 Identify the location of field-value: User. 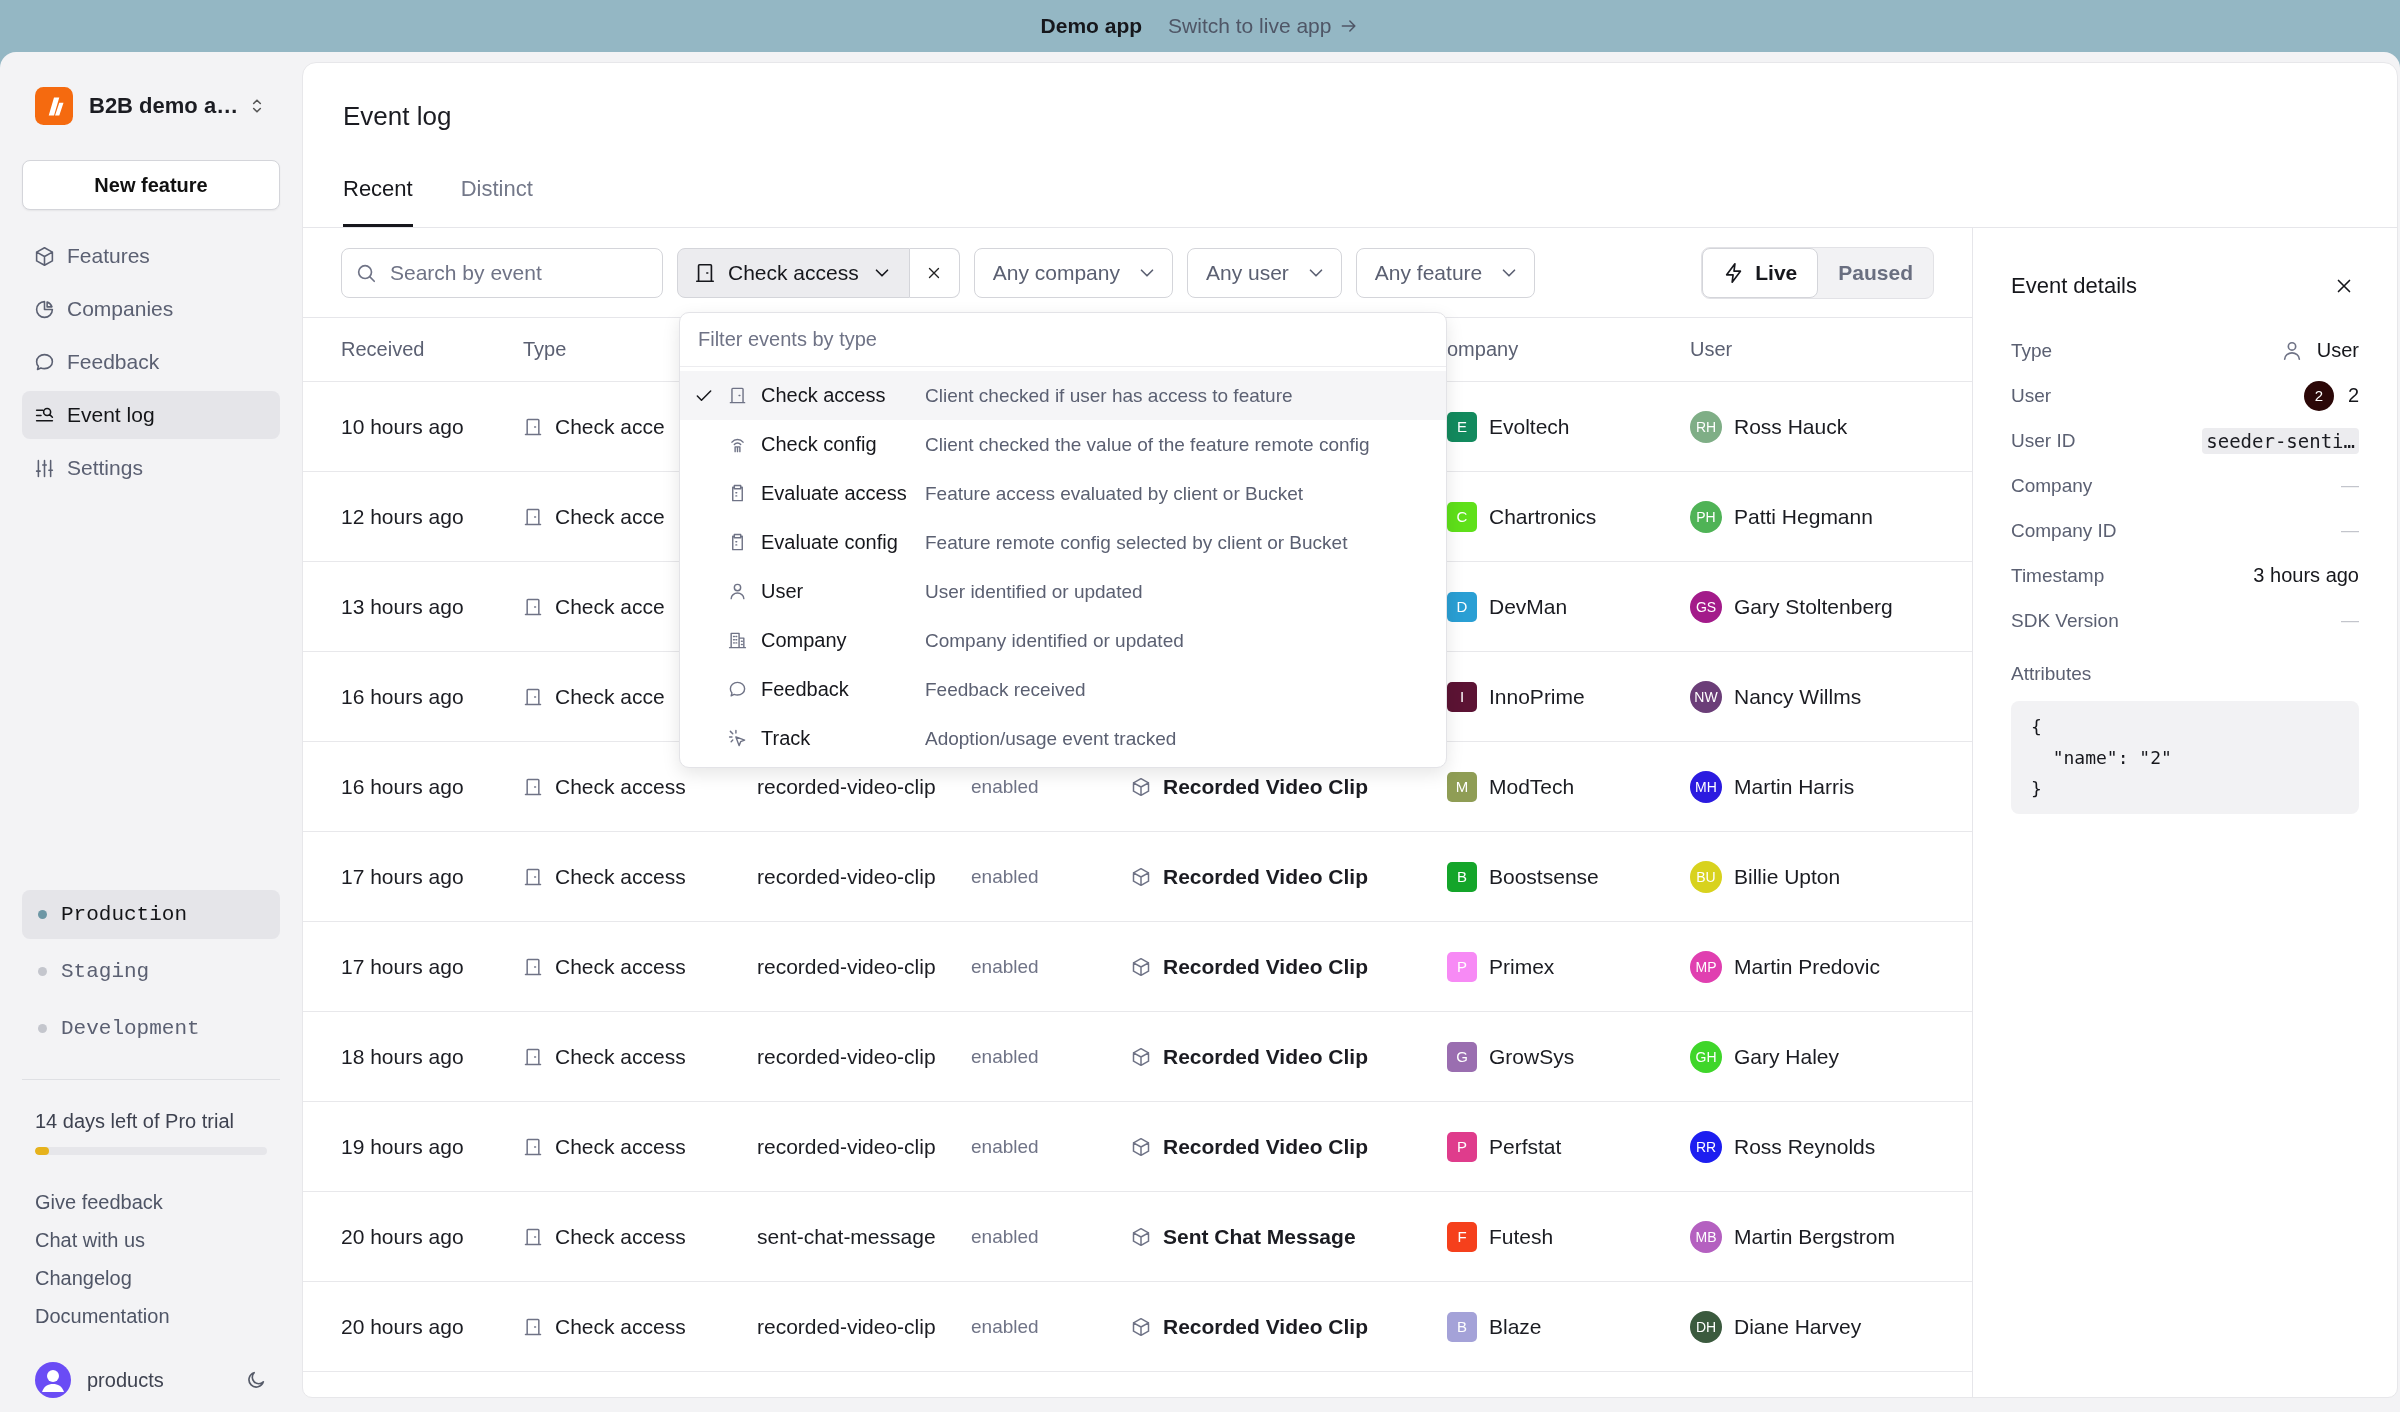
(2337, 350).